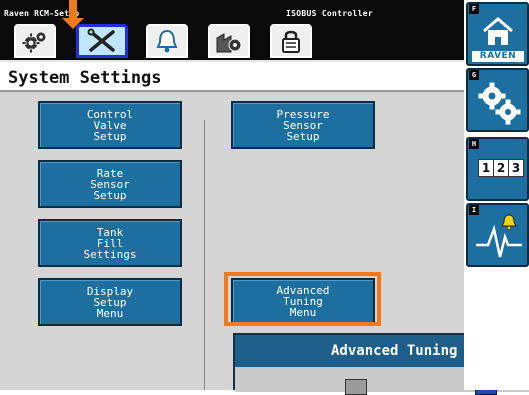 This screenshot has width=529, height=395. I want to click on button-label-line: Fill, so click(110, 243).